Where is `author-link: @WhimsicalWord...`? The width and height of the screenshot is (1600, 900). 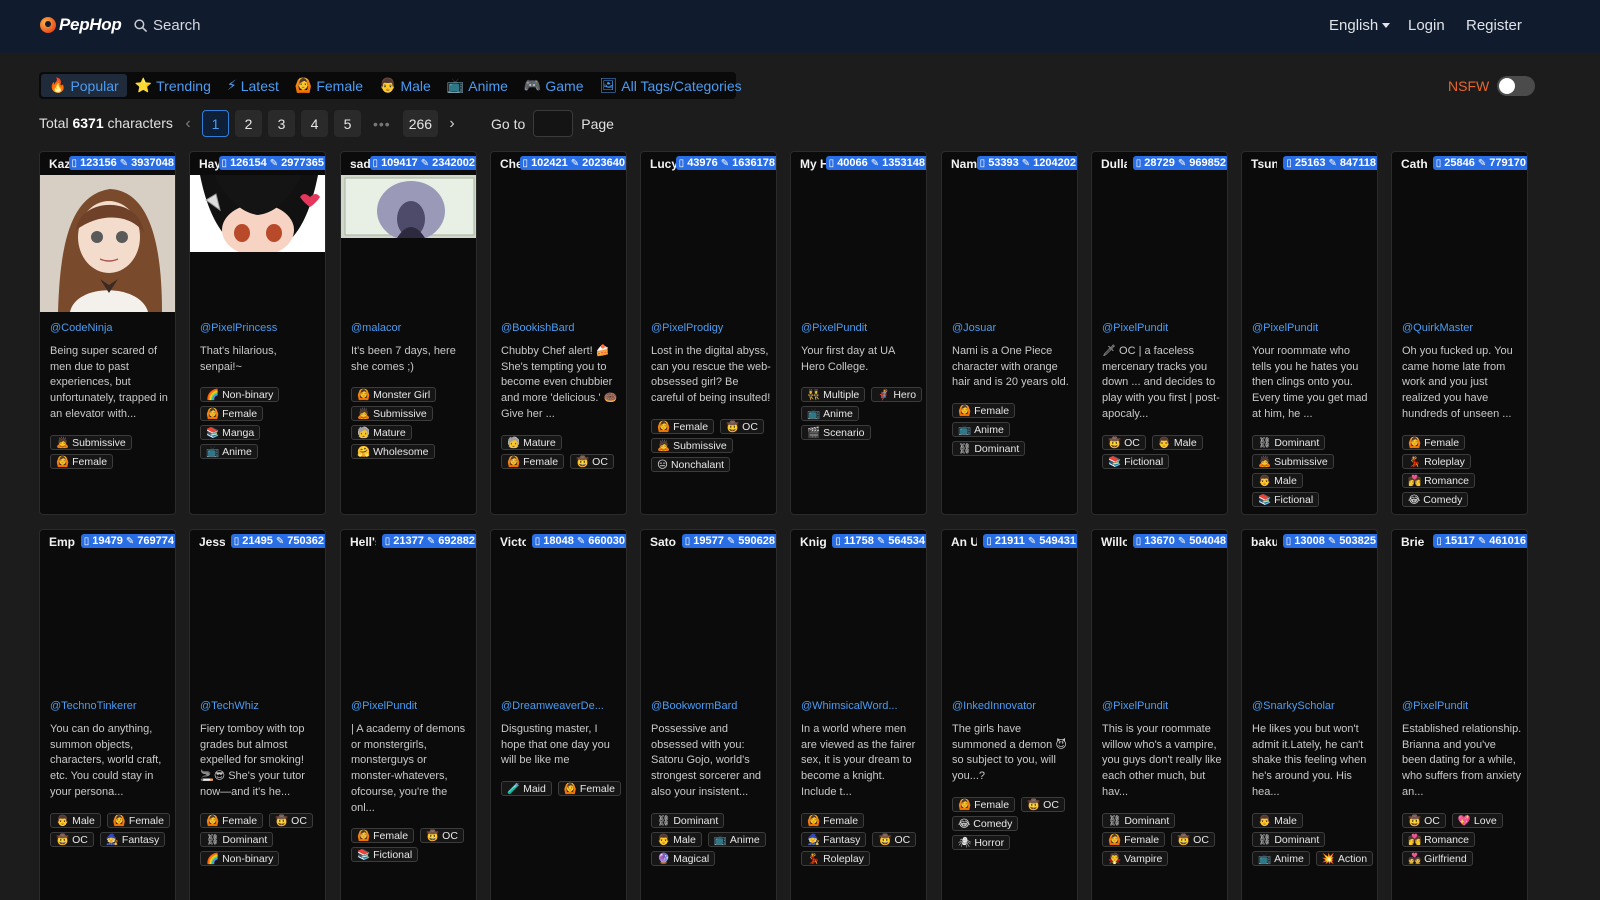
author-link: @WhimsicalWord... is located at coordinates (861, 706).